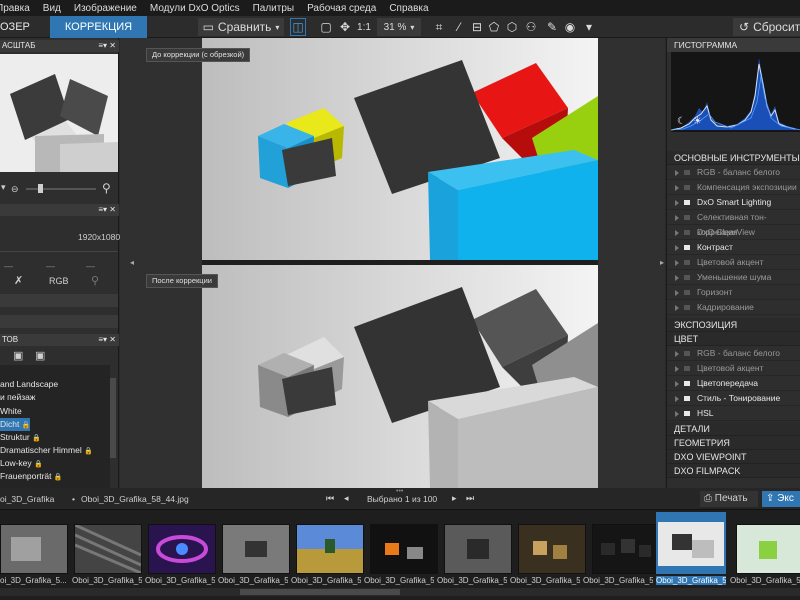 The height and width of the screenshot is (600, 800). What do you see at coordinates (733, 187) in the screenshot?
I see `tool-exposure-compensation: Компенсация экспозиции` at bounding box center [733, 187].